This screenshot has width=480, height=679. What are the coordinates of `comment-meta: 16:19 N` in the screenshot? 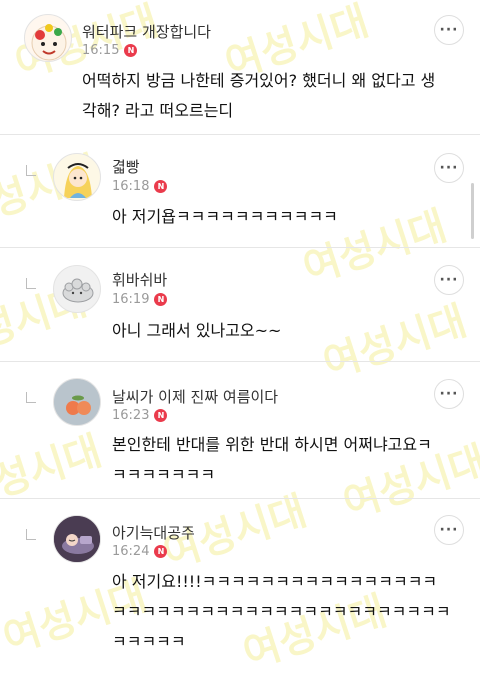 It's located at (140, 299).